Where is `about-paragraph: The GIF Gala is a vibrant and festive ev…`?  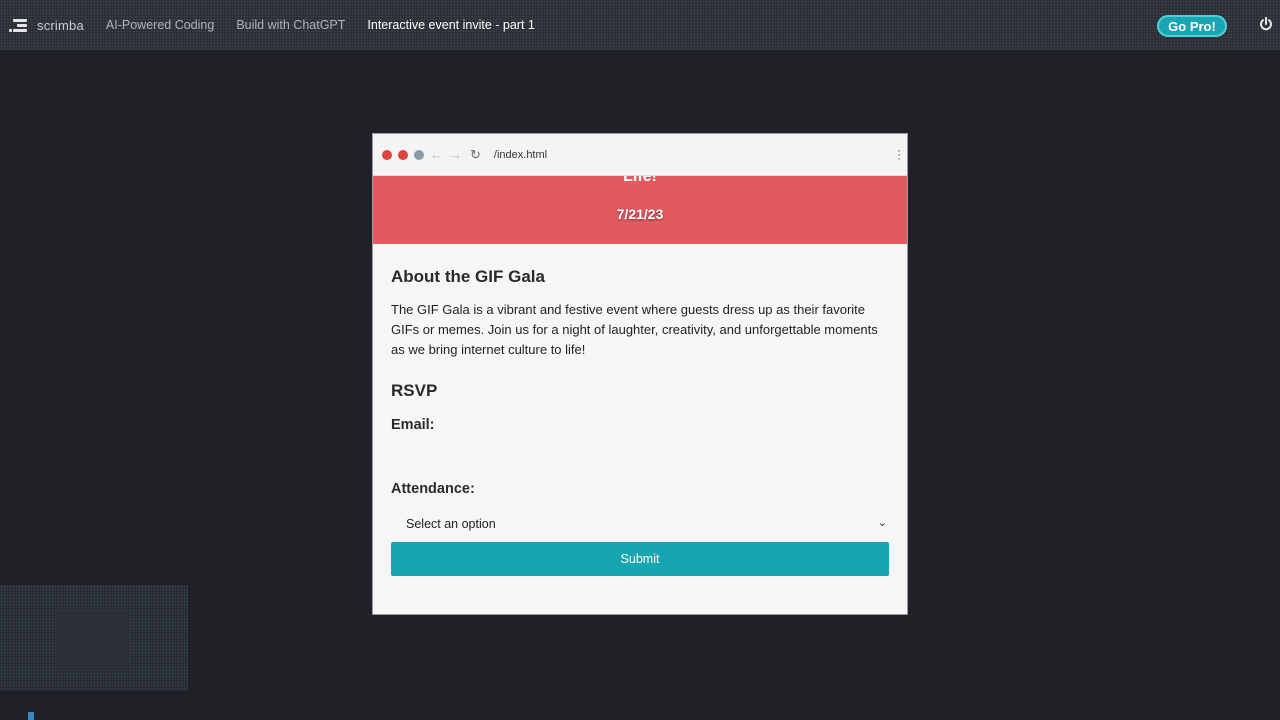
about-paragraph: The GIF Gala is a vibrant and festive ev… is located at coordinates (634, 329).